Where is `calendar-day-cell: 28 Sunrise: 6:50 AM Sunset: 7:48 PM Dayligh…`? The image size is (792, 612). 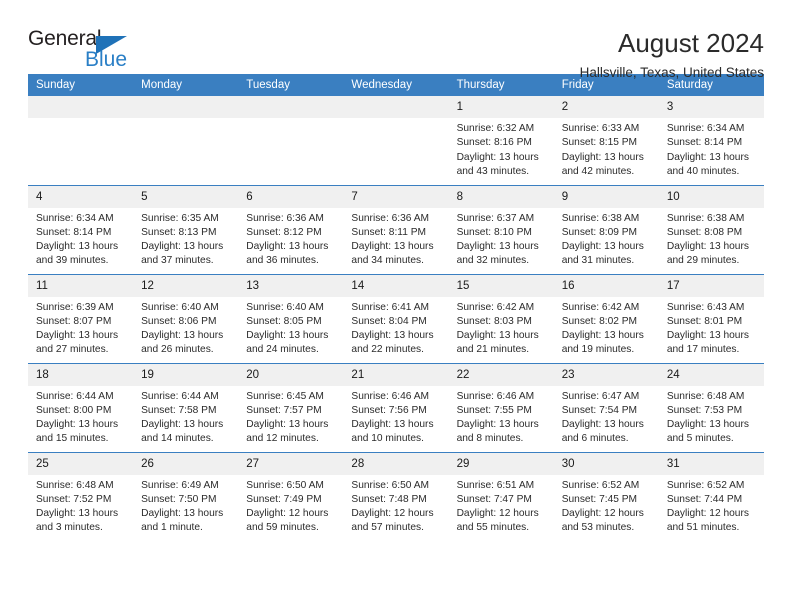
calendar-day-cell: 28 Sunrise: 6:50 AM Sunset: 7:48 PM Dayligh… is located at coordinates (396, 496).